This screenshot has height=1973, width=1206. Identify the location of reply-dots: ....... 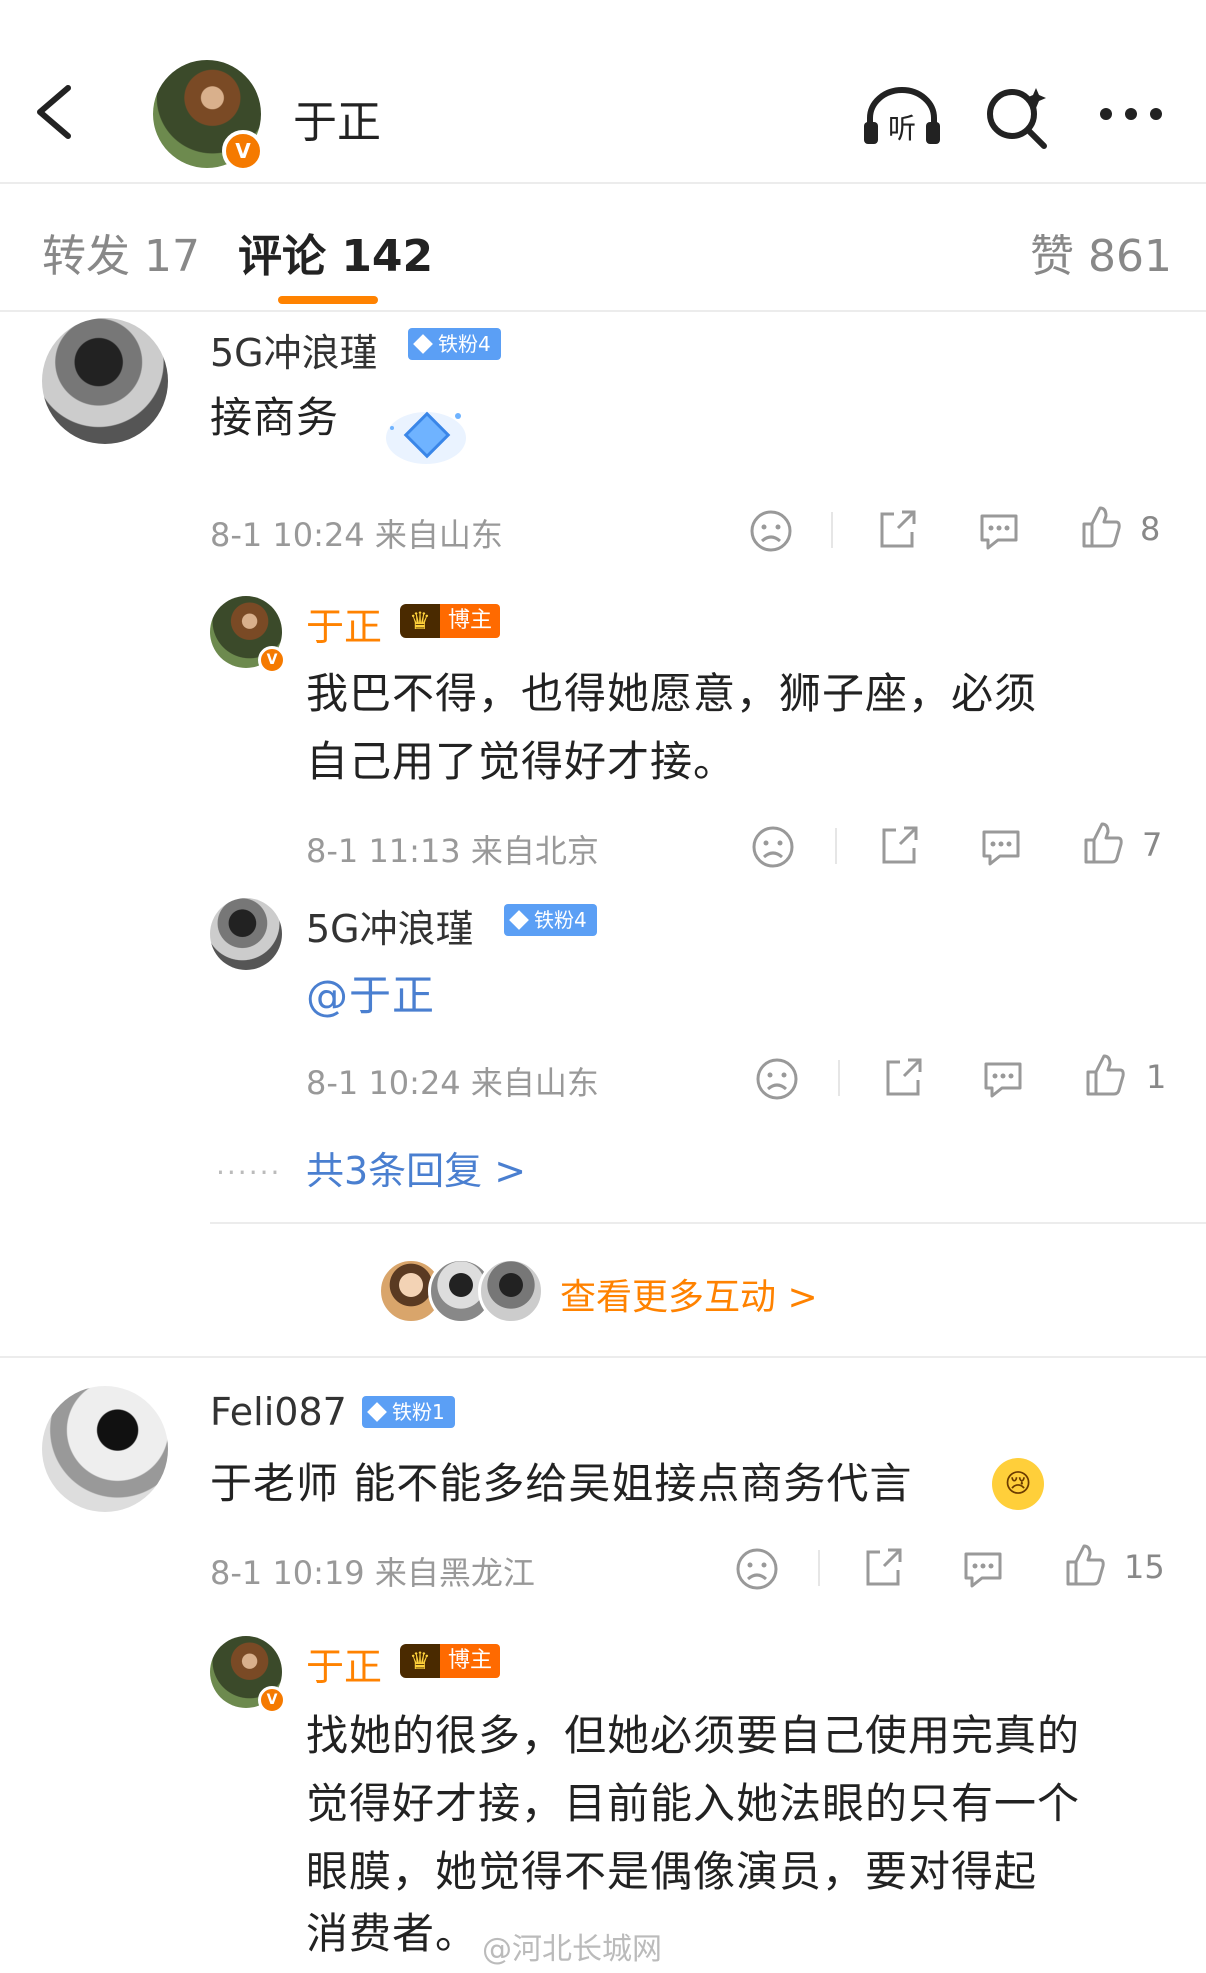
(249, 1164).